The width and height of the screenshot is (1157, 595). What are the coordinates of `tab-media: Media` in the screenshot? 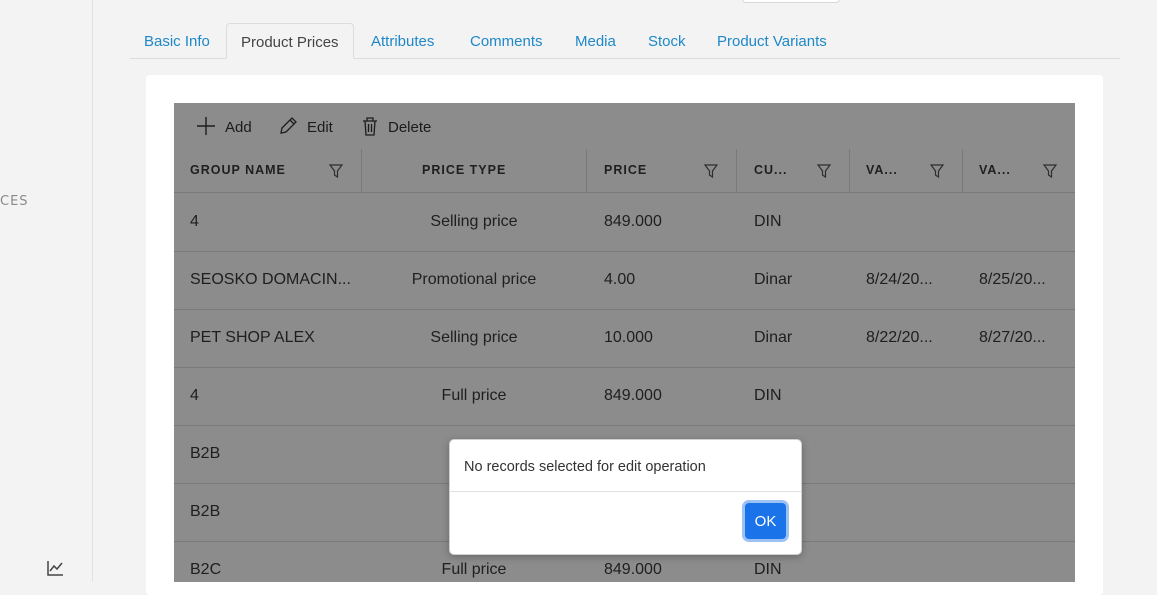 It's located at (595, 40).